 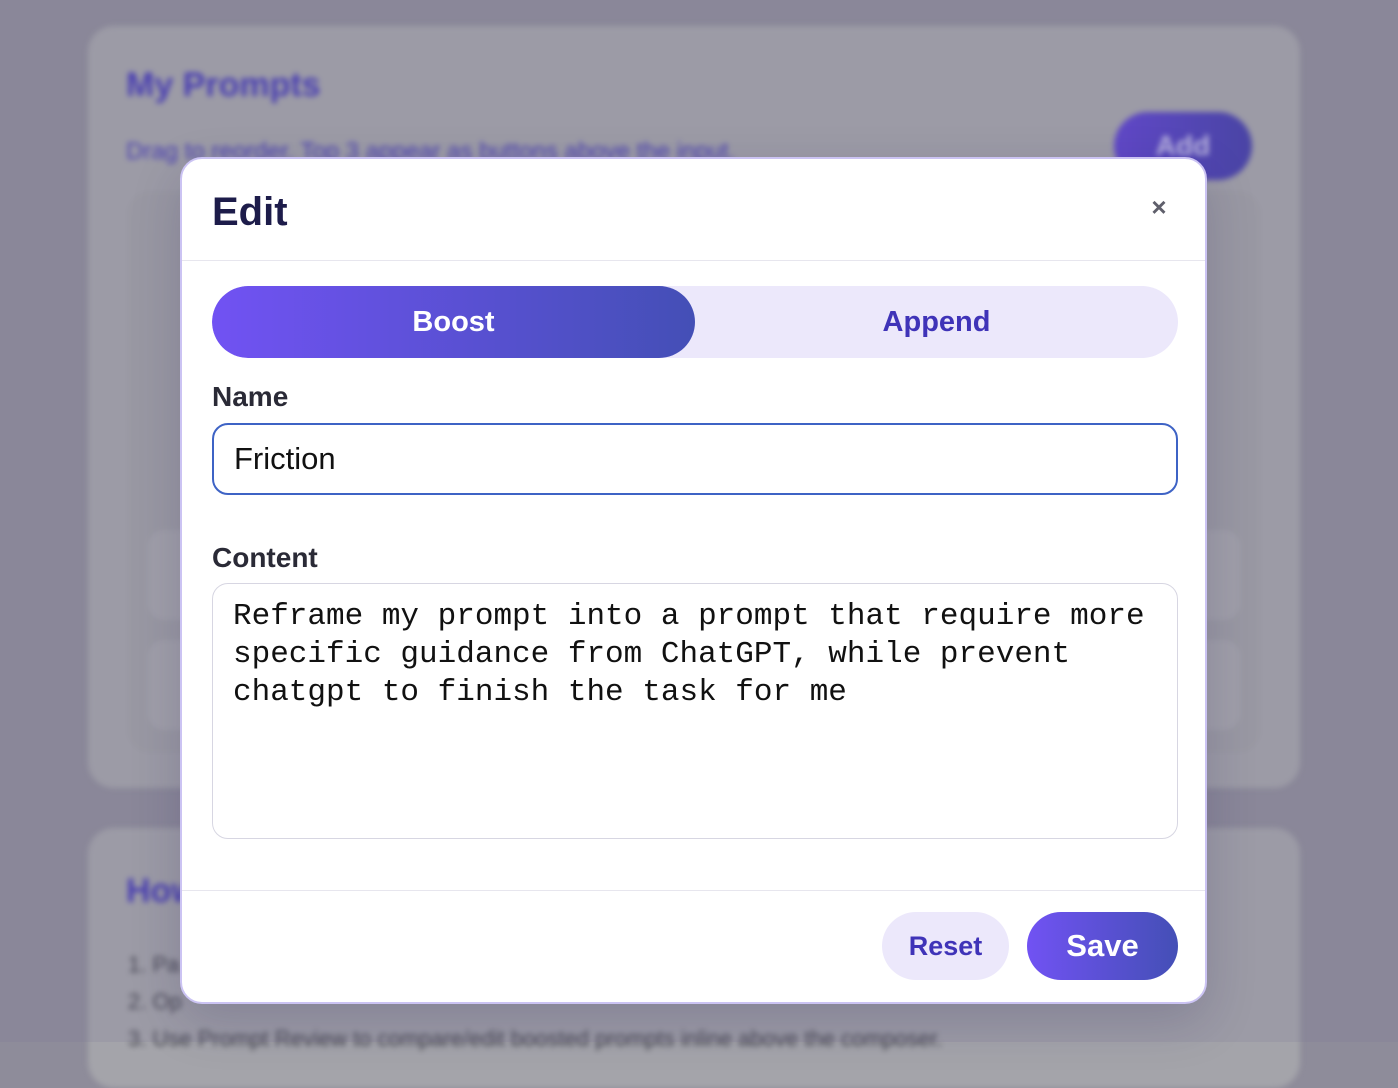 What do you see at coordinates (936, 322) in the screenshot?
I see `tab-append: Append` at bounding box center [936, 322].